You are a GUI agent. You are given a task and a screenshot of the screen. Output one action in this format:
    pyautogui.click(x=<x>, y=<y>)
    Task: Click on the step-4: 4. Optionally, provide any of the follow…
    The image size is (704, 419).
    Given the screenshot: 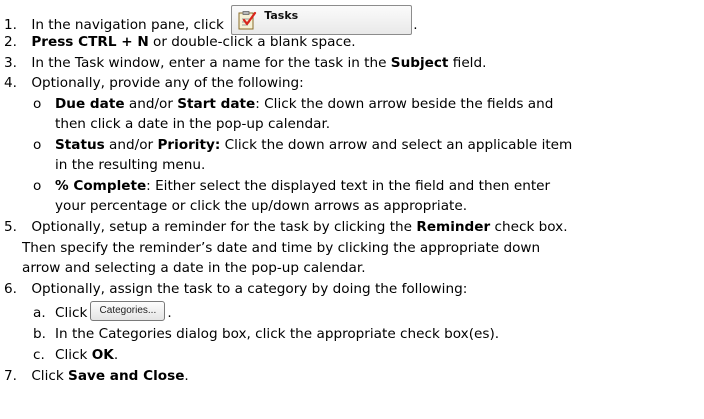 What is the action you would take?
    pyautogui.click(x=154, y=83)
    